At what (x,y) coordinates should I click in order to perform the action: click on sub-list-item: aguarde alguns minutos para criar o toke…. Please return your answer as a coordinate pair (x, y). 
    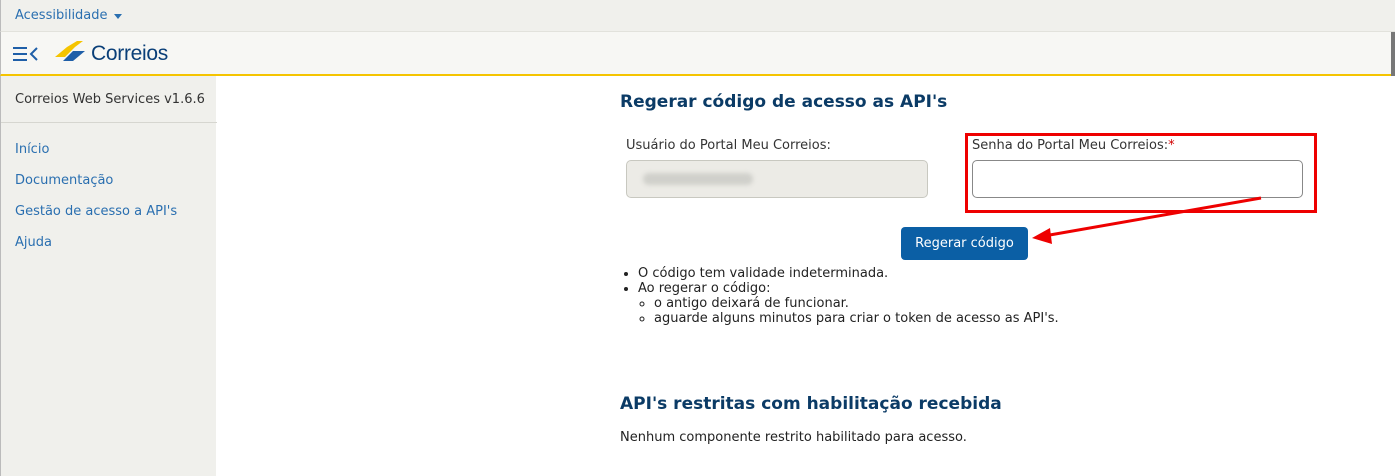
    Looking at the image, I should click on (856, 318).